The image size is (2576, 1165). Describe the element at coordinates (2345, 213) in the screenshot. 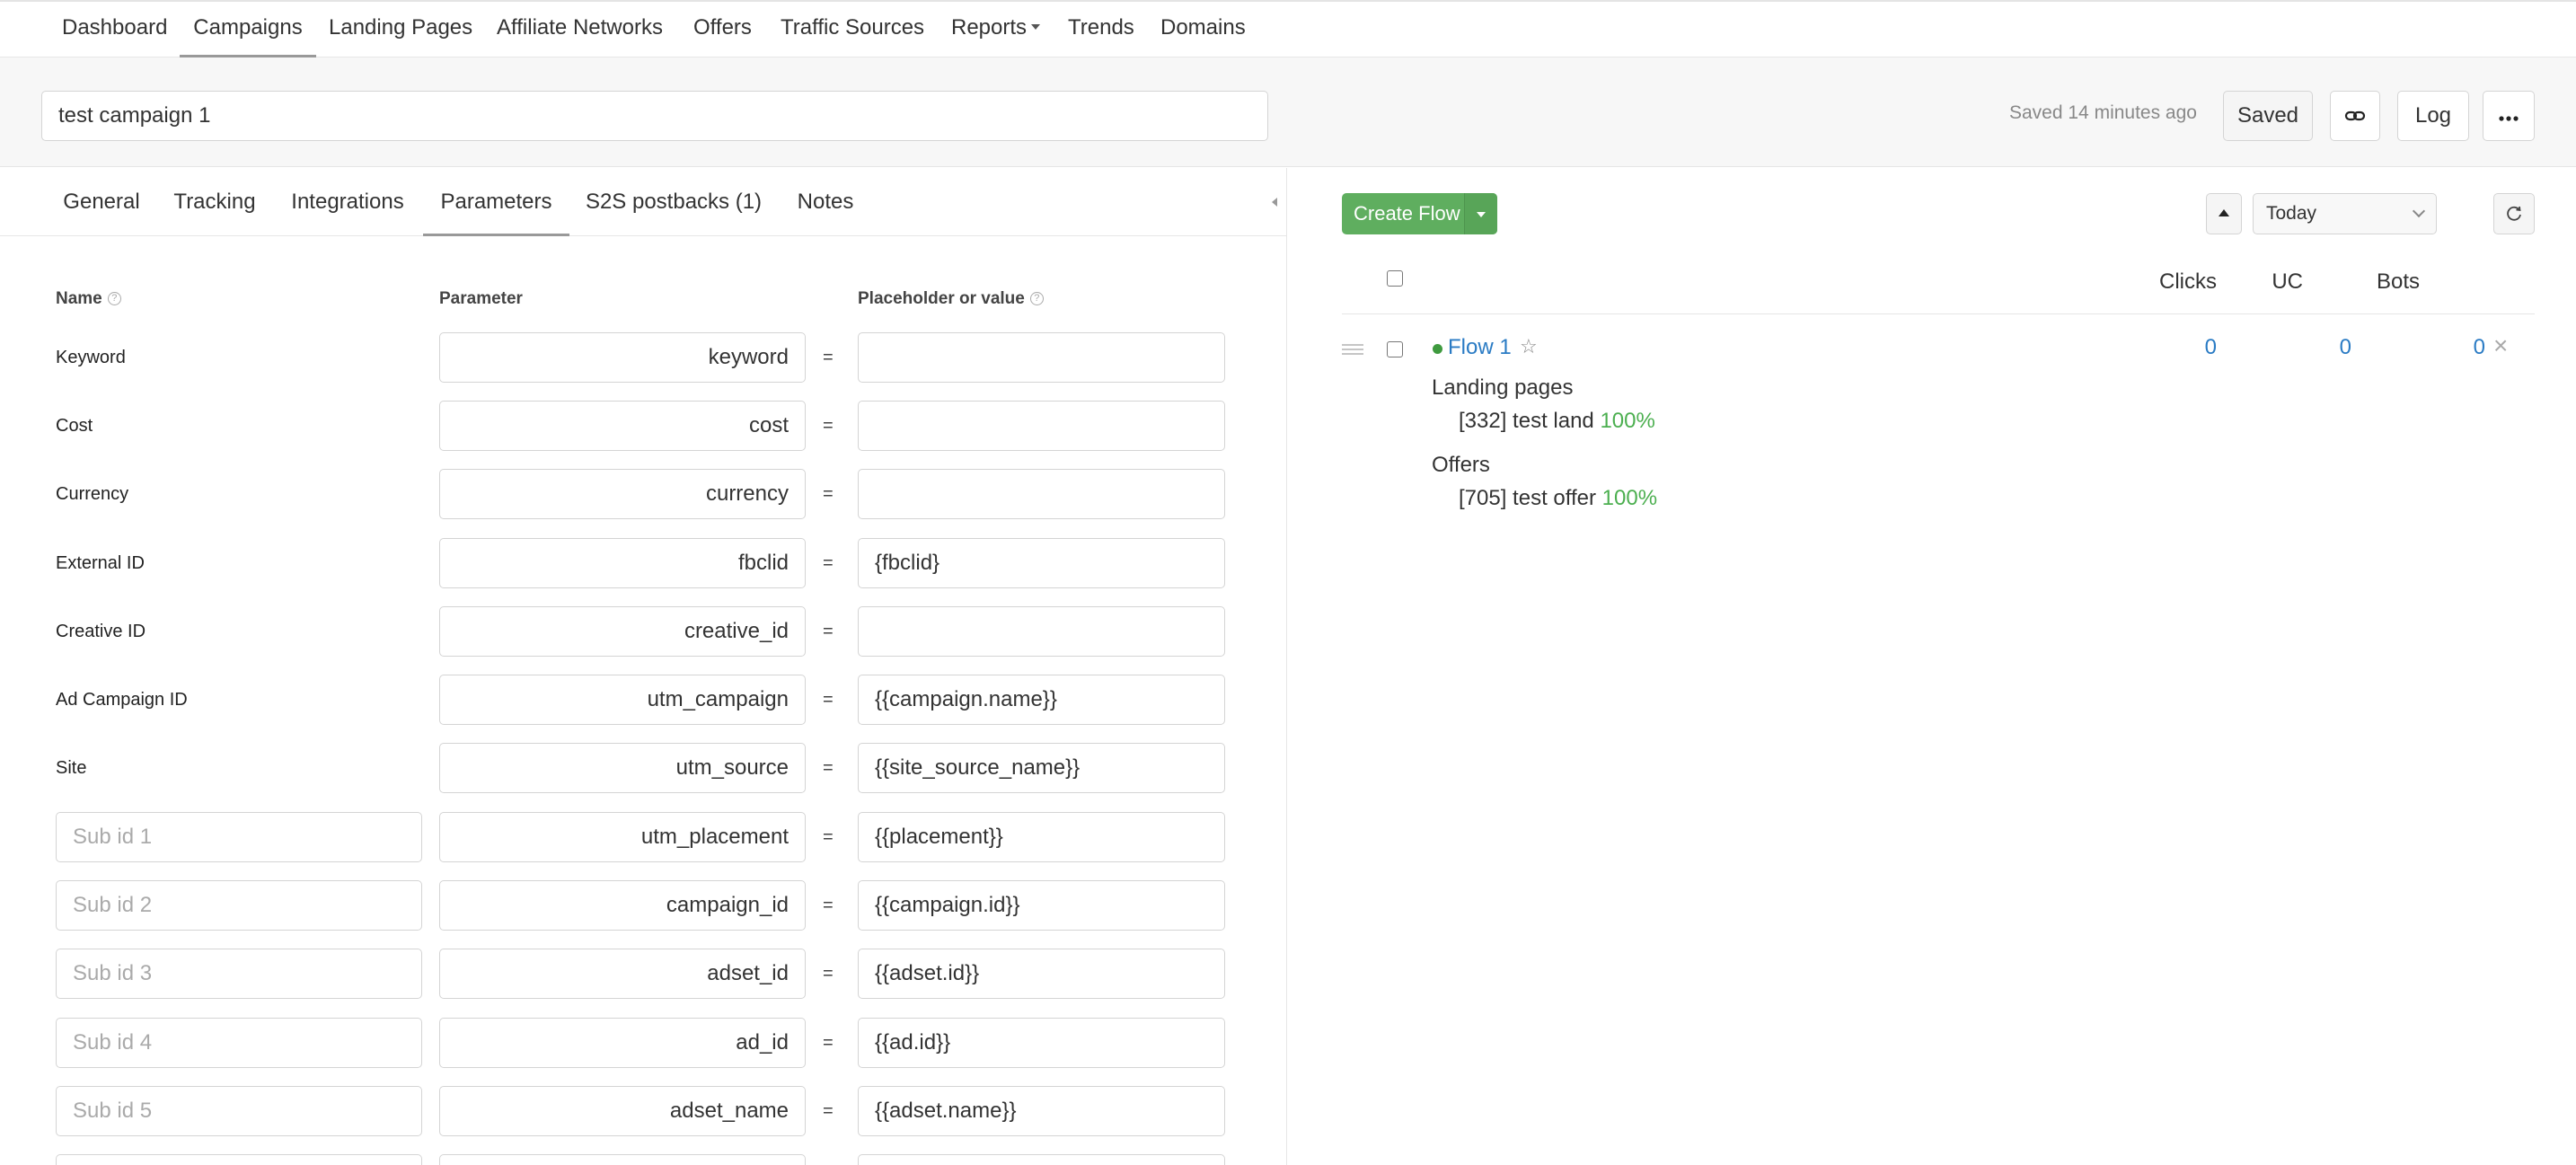

I see `period-select: Today` at that location.